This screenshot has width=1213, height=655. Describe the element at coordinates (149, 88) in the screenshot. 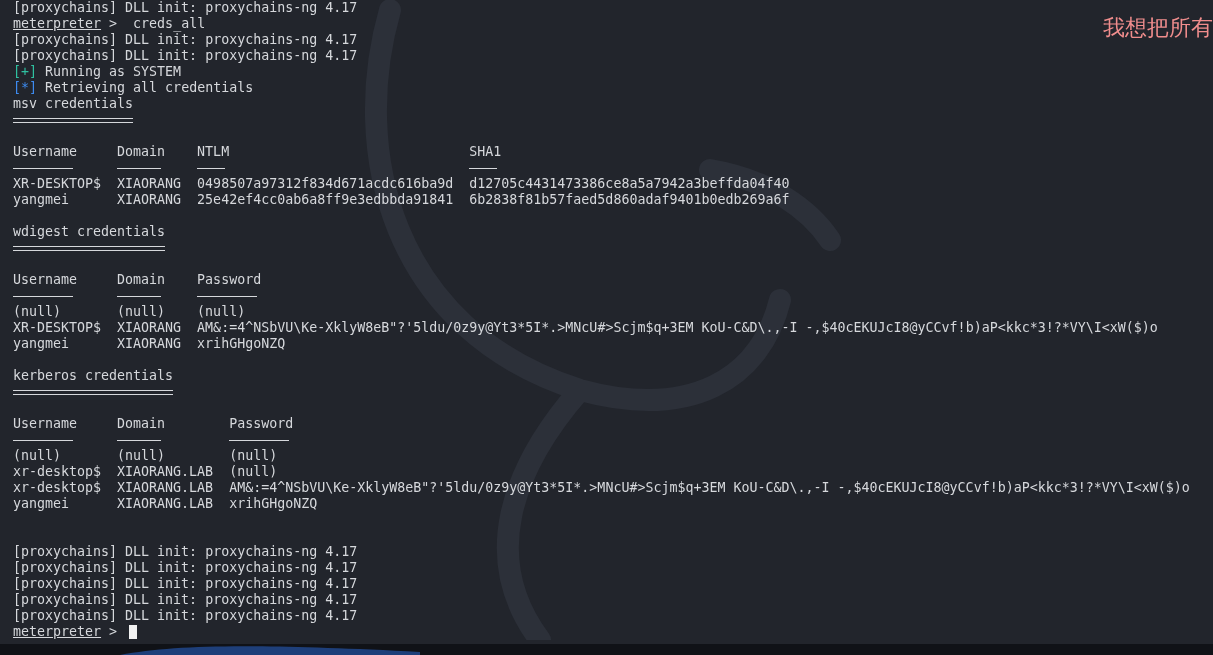

I see `status-text: Retrieving all credentials` at that location.